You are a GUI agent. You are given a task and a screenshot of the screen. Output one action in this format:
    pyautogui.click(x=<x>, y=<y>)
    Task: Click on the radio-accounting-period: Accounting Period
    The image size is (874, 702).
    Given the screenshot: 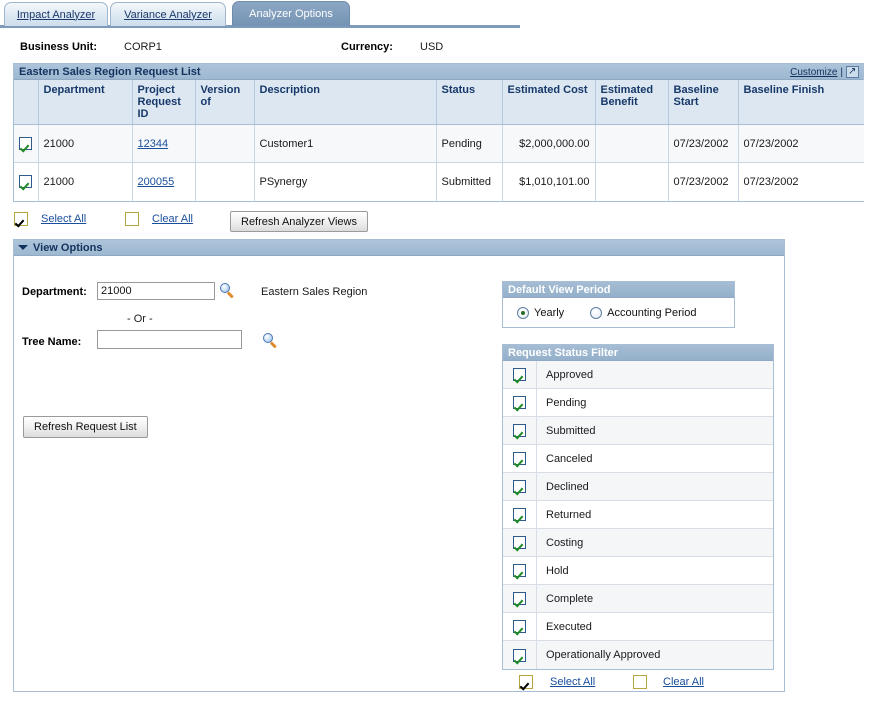 What is the action you would take?
    pyautogui.click(x=643, y=312)
    